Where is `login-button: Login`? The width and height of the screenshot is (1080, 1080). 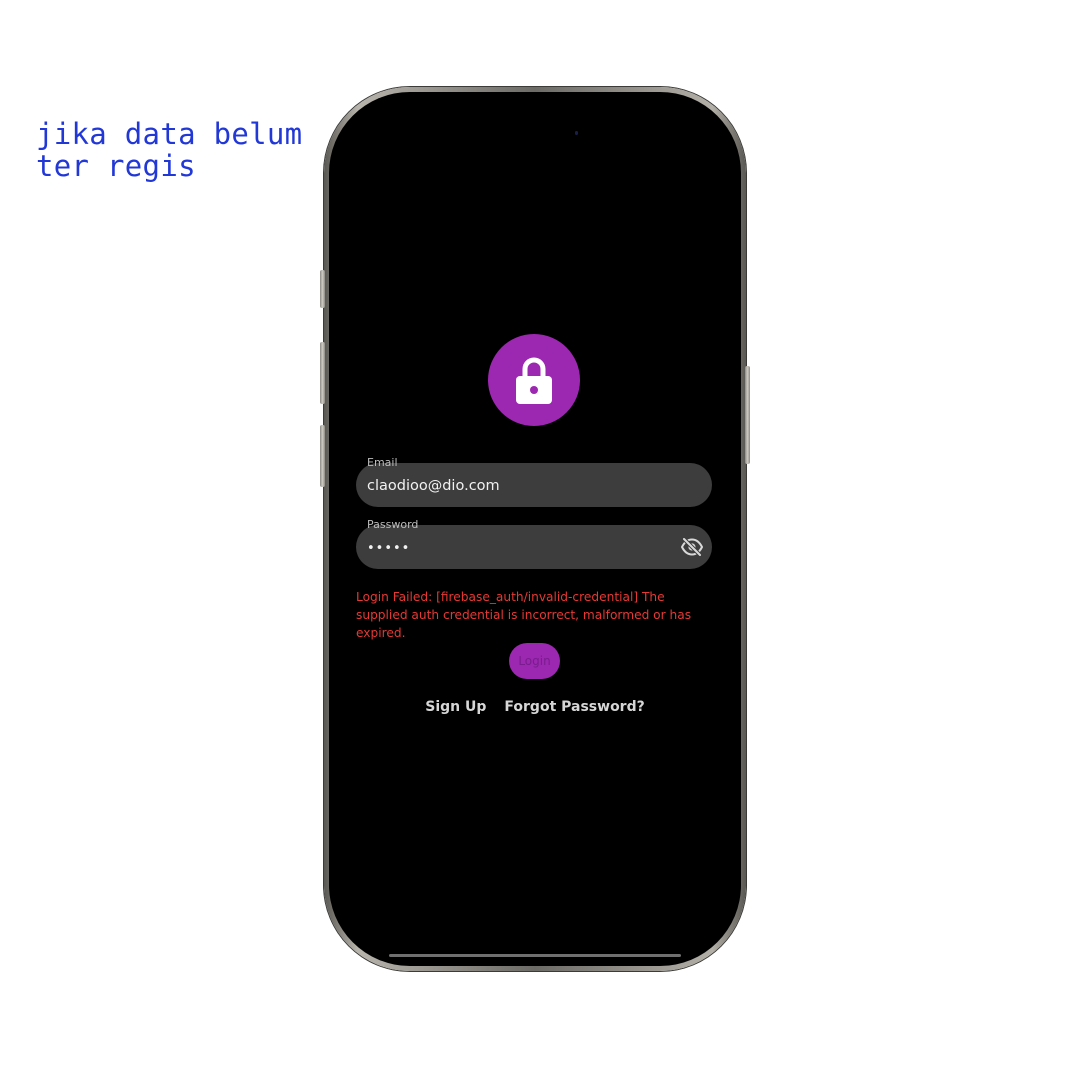 login-button: Login is located at coordinates (534, 661).